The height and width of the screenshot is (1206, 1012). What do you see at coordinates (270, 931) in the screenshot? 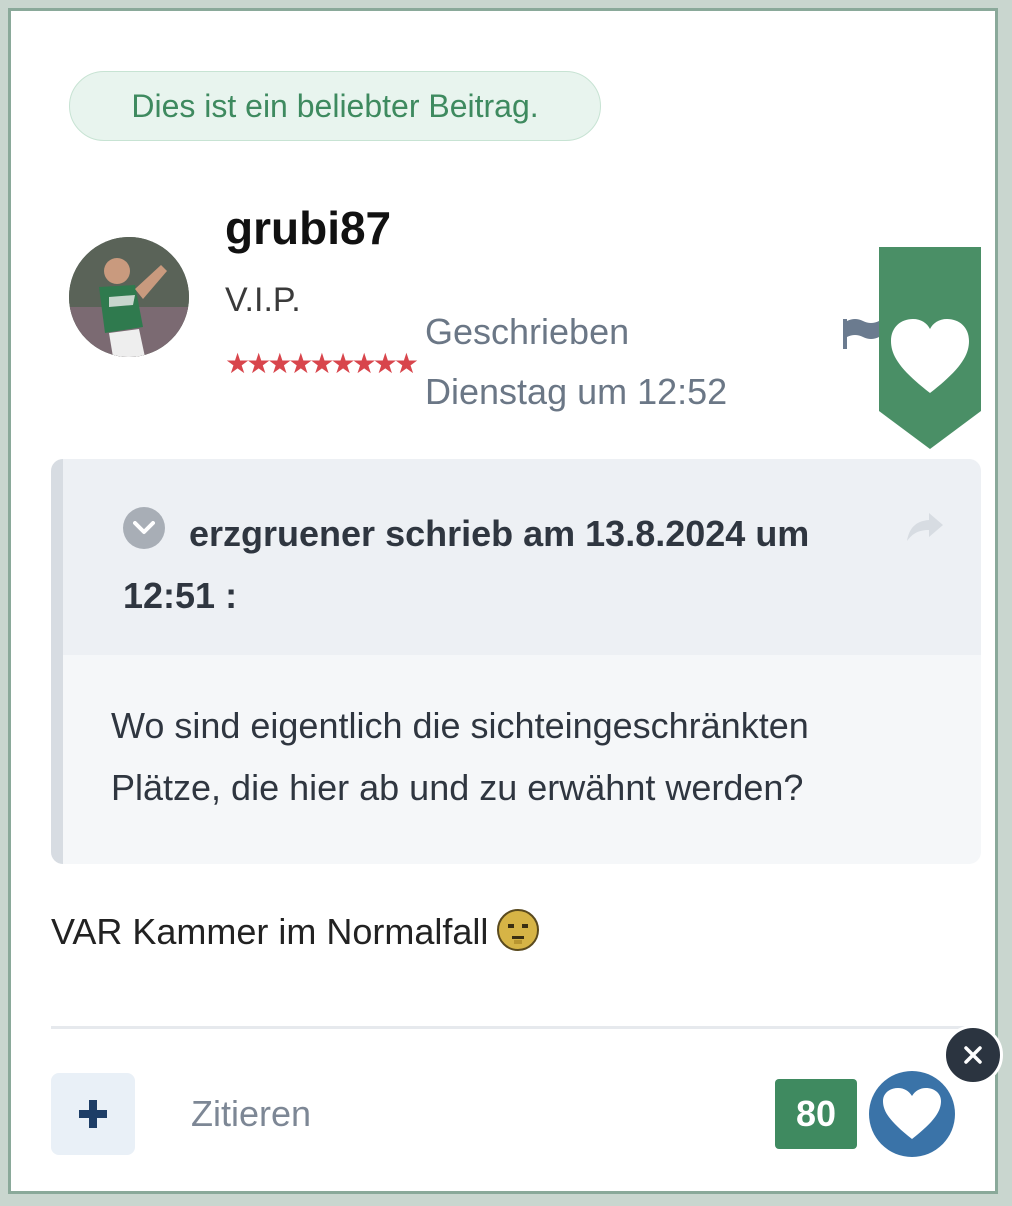
I see `post-text-content: VAR Kammer im Normalfall` at bounding box center [270, 931].